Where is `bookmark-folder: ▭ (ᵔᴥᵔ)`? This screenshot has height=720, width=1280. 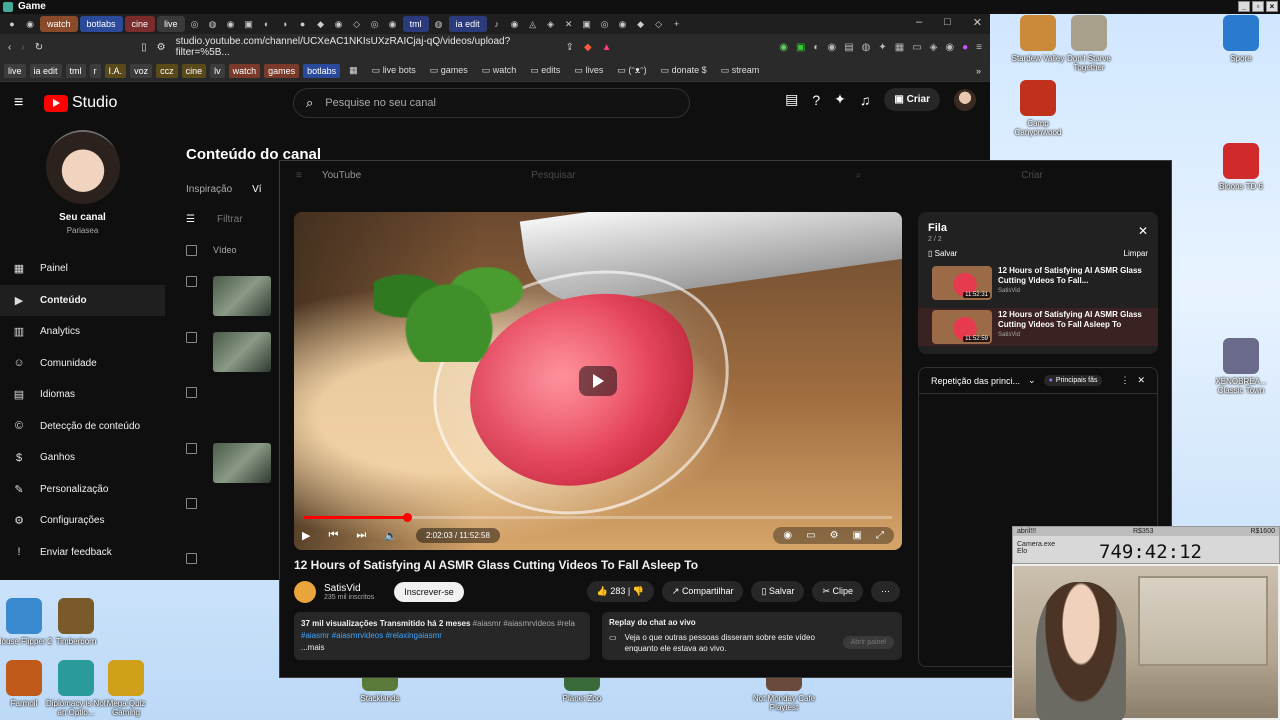 bookmark-folder: ▭ (ᵔᴥᵔ) is located at coordinates (631, 70).